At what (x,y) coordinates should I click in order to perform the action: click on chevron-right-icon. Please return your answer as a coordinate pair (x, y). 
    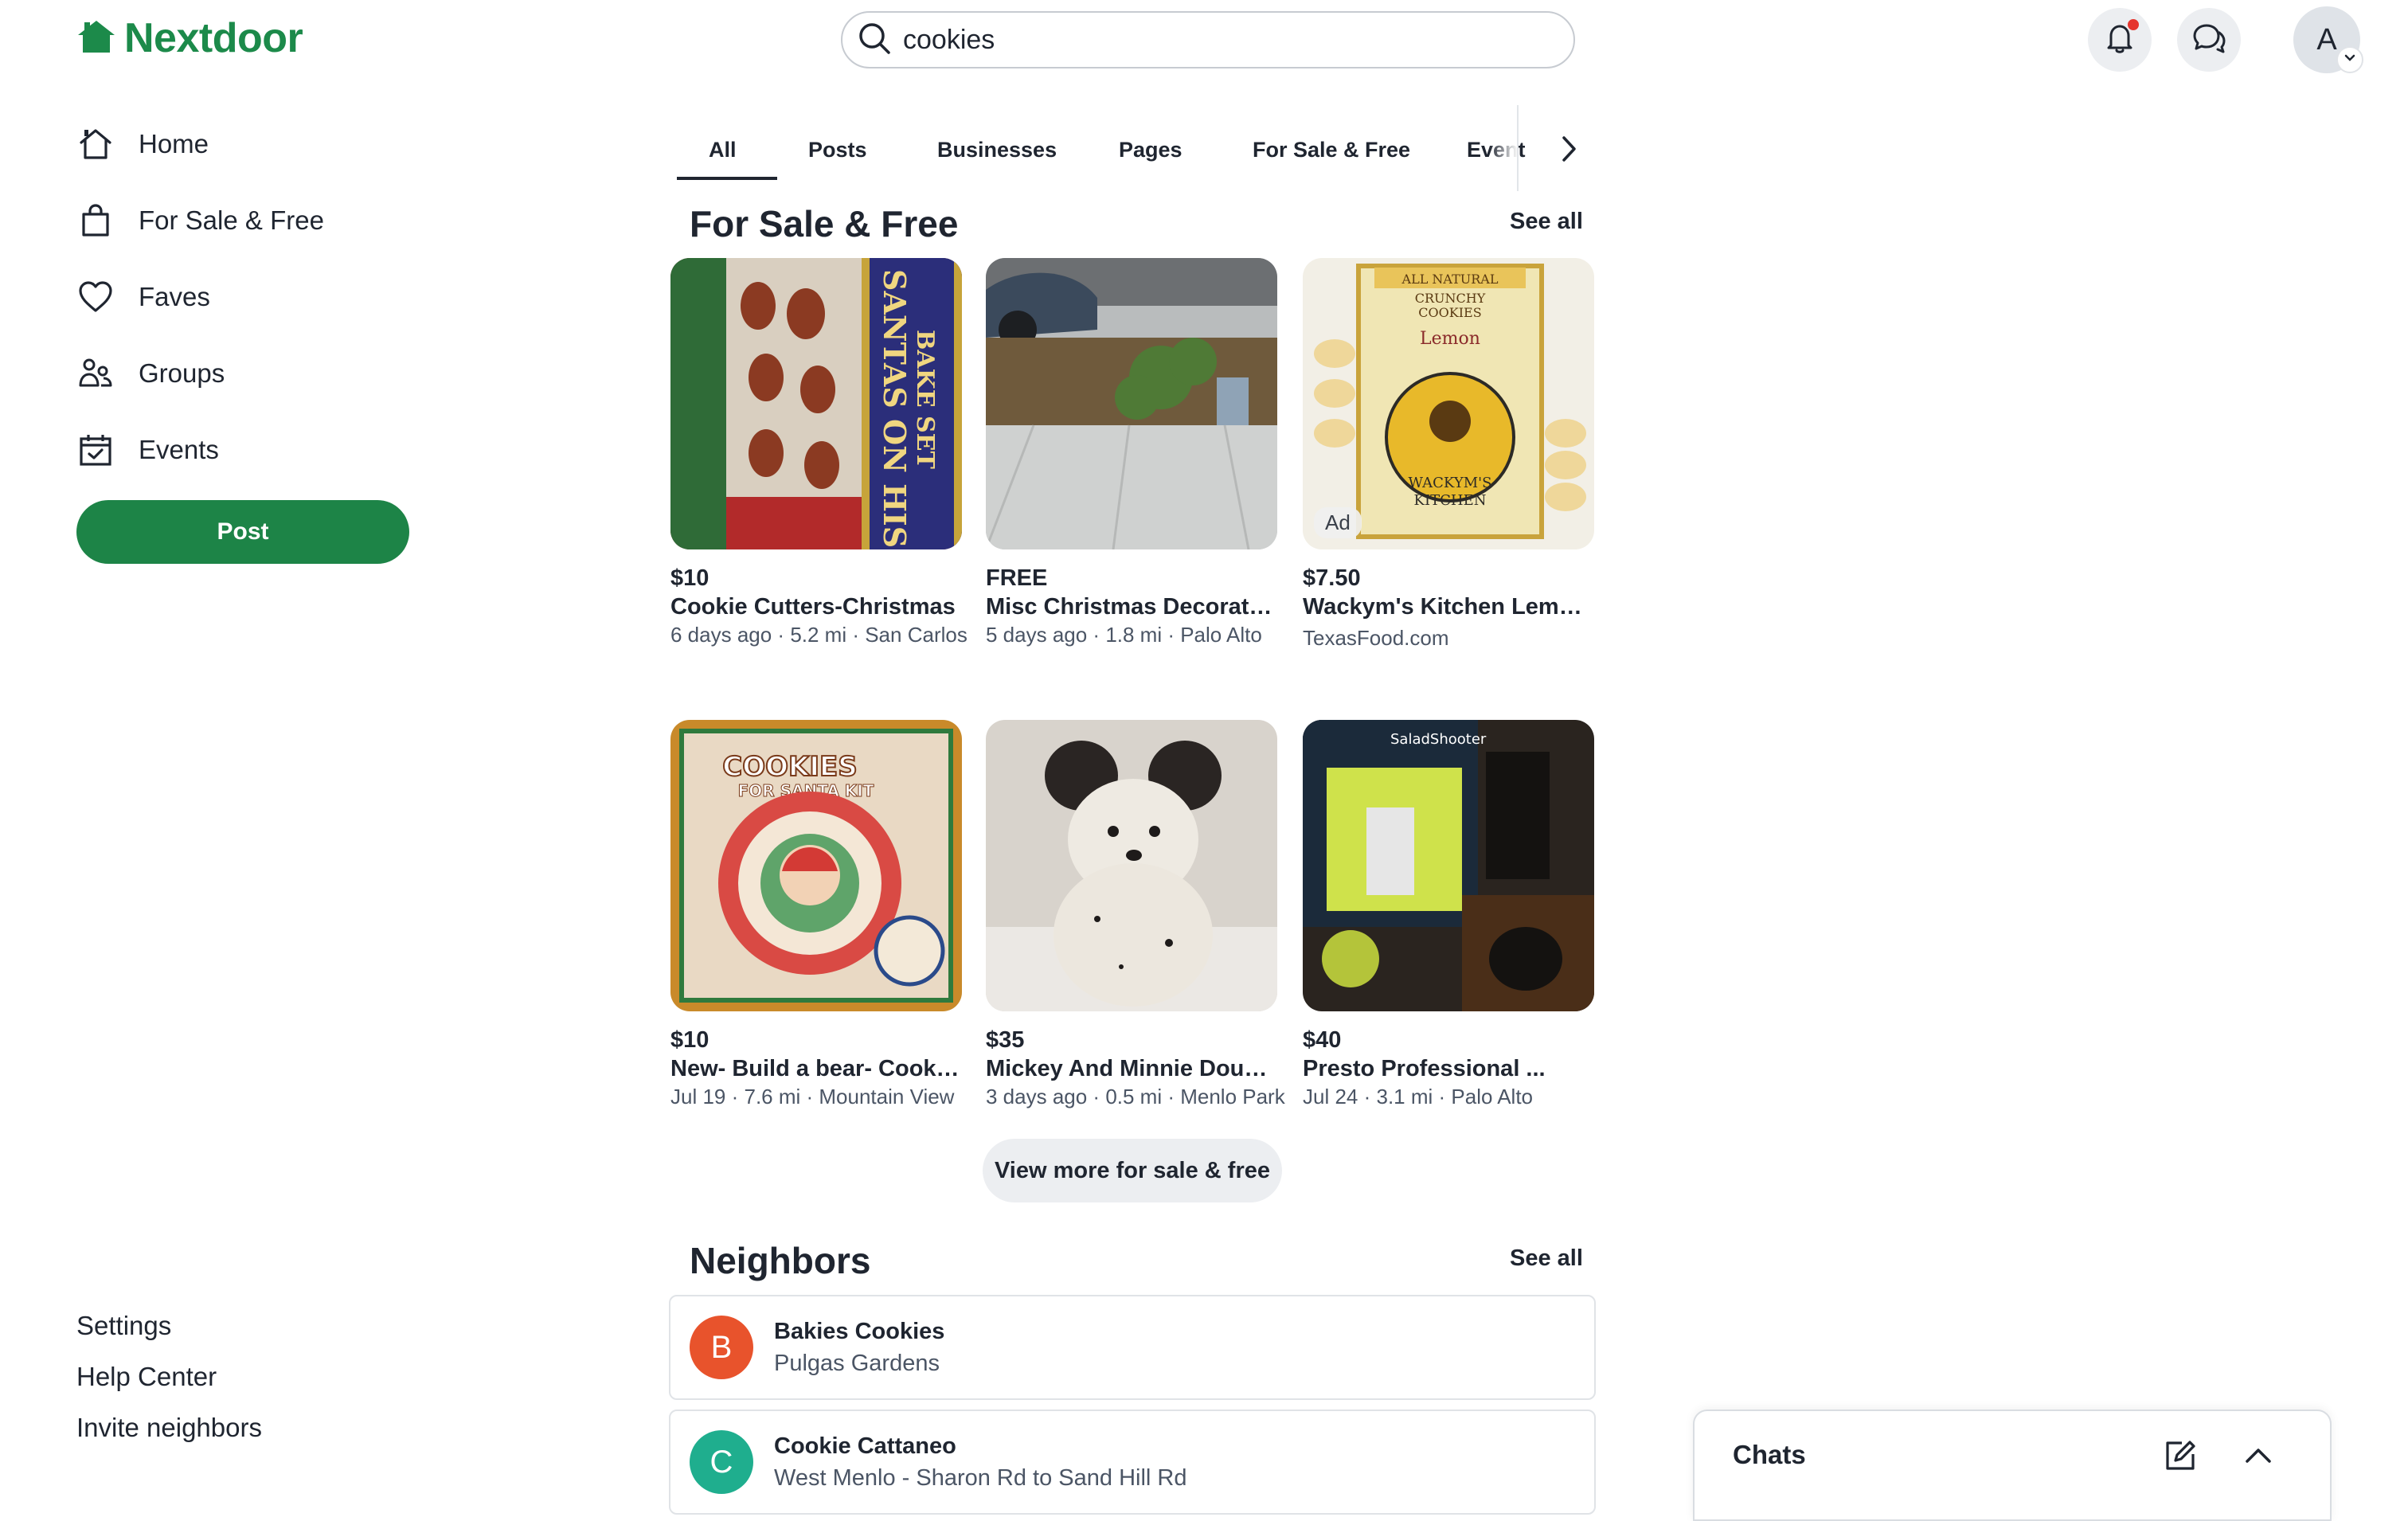
    Looking at the image, I should click on (1569, 151).